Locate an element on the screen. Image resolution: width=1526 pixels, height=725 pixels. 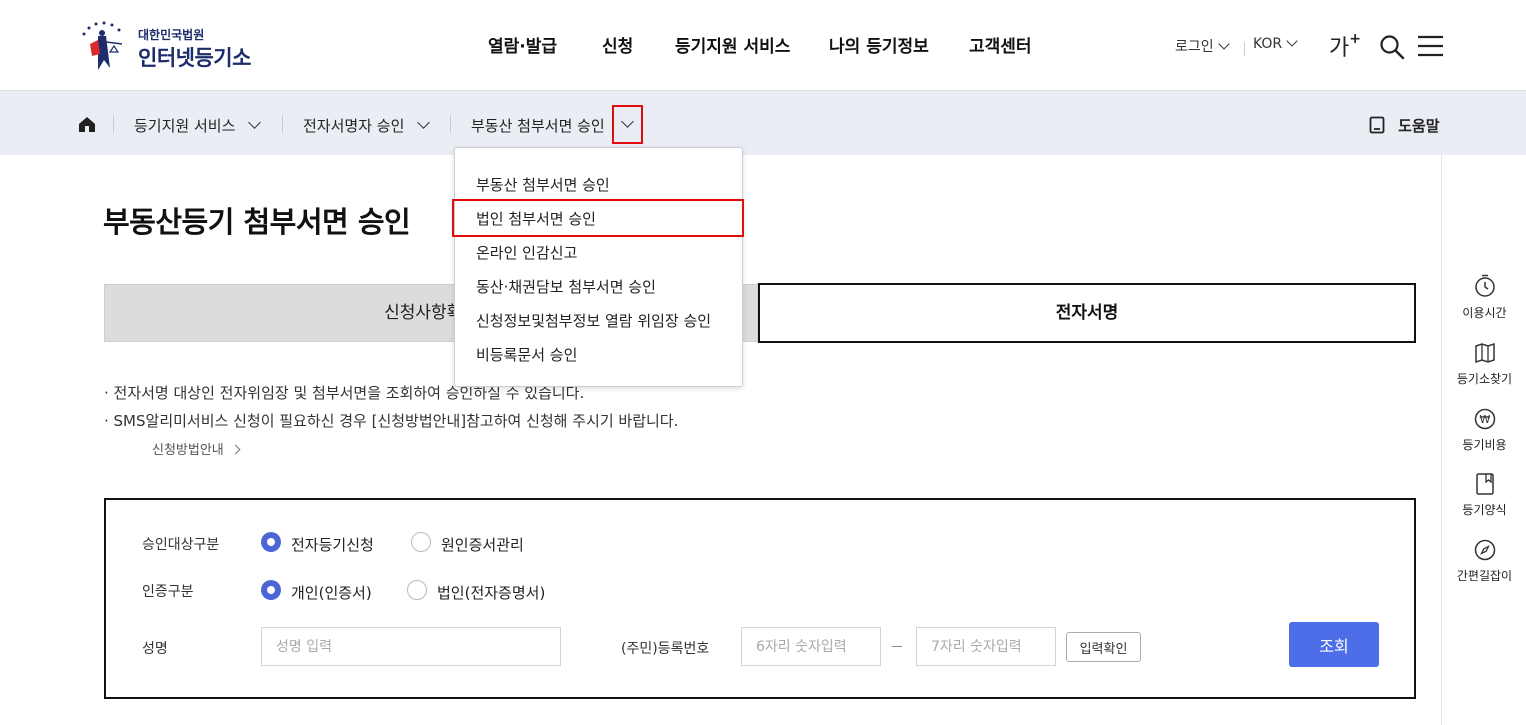
breadcrumb-label: 부동산 첨부서면 승인 is located at coordinates (538, 126).